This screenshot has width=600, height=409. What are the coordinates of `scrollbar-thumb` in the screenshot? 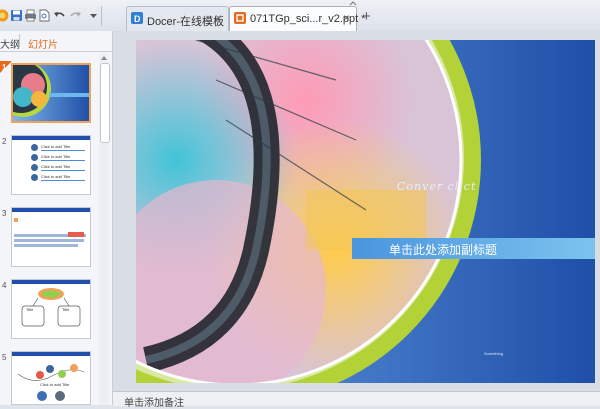 It's located at (105, 103).